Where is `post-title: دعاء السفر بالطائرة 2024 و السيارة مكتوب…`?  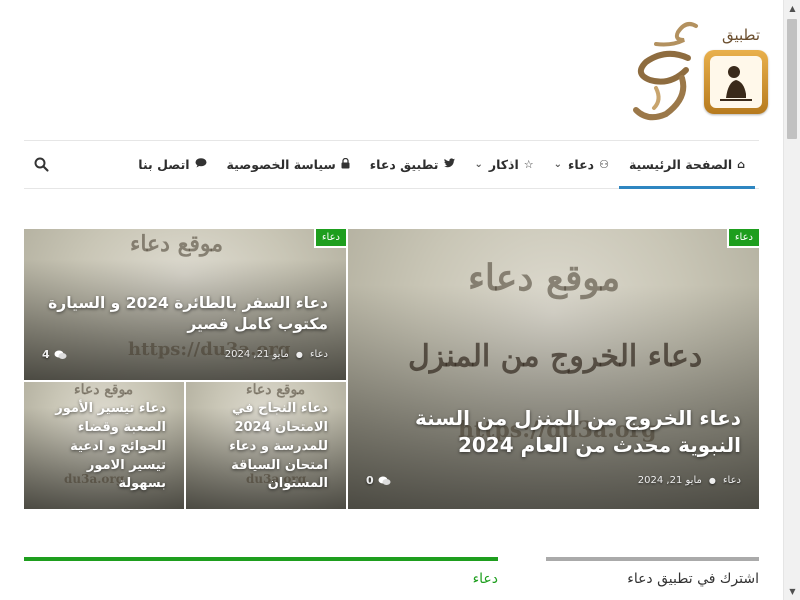
post-title: دعاء السفر بالطائرة 2024 و السيارة مكتوب… is located at coordinates (185, 314).